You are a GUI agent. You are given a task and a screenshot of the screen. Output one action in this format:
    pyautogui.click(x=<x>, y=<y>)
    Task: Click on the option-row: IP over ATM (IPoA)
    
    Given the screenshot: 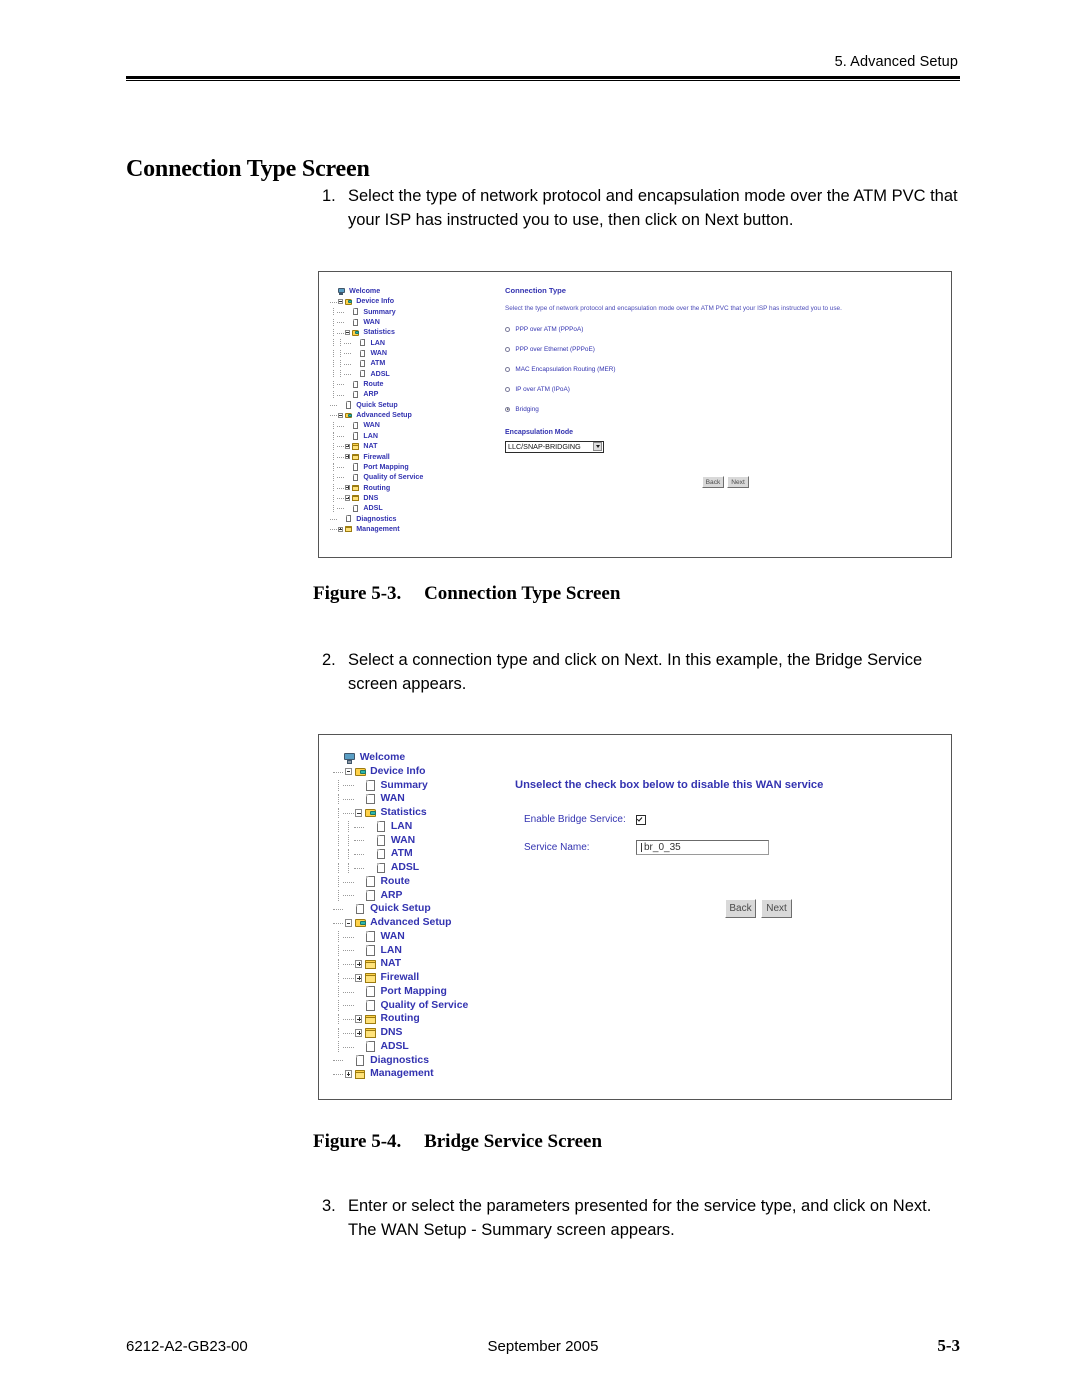 What is the action you would take?
    pyautogui.click(x=720, y=389)
    